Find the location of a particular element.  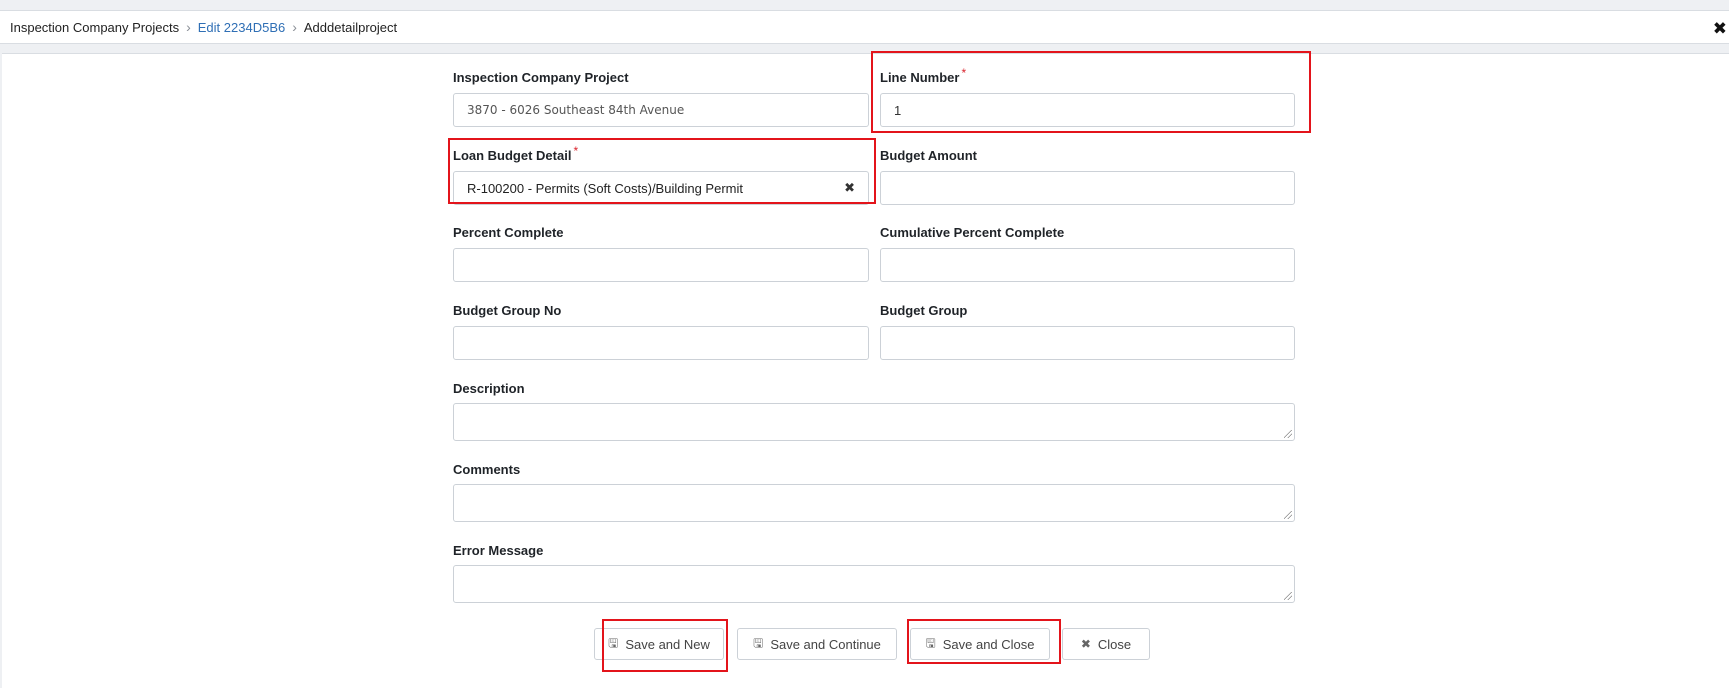

inspection-company-project-value: 3870 - 6026 Southeast 84th Avenue is located at coordinates (576, 110).